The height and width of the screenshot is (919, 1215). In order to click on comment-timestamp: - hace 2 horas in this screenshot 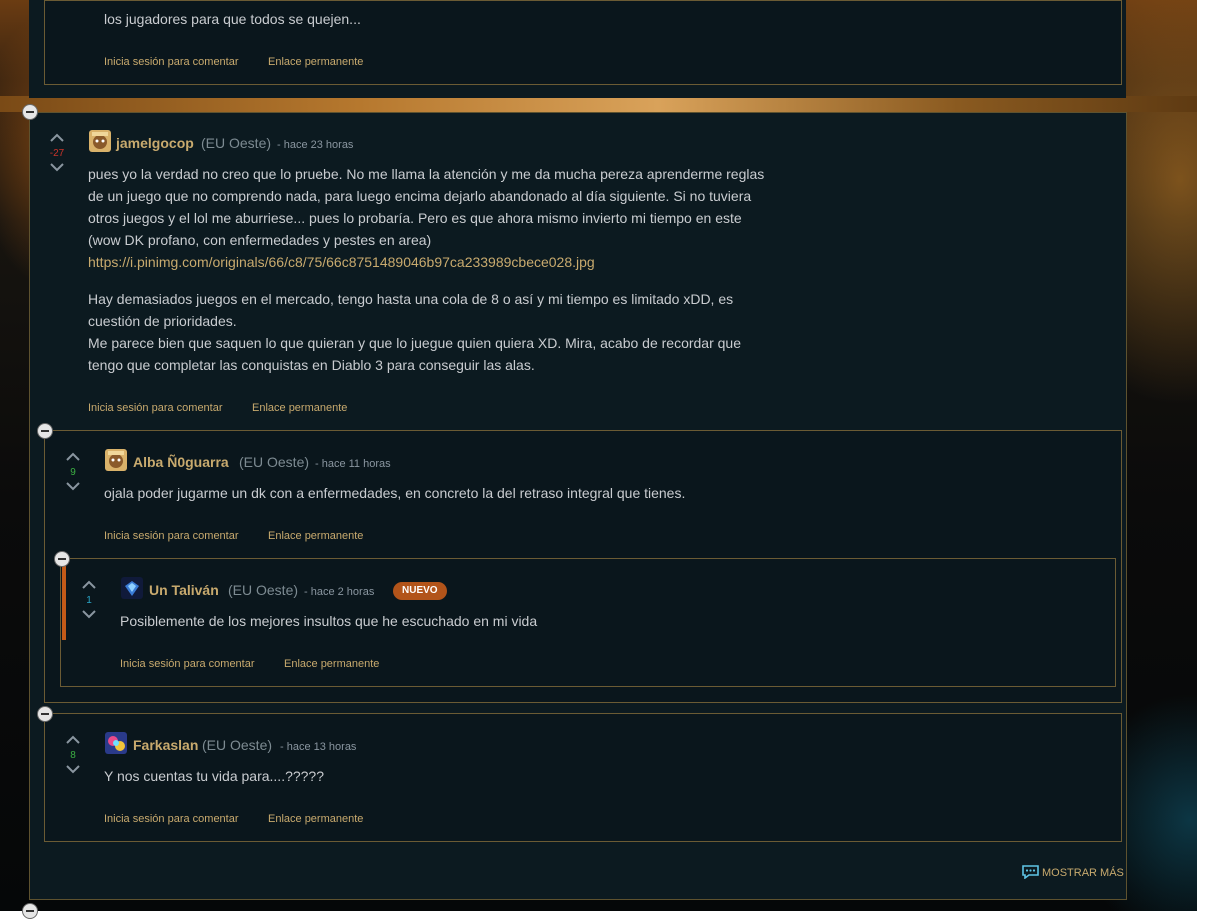, I will do `click(339, 592)`.